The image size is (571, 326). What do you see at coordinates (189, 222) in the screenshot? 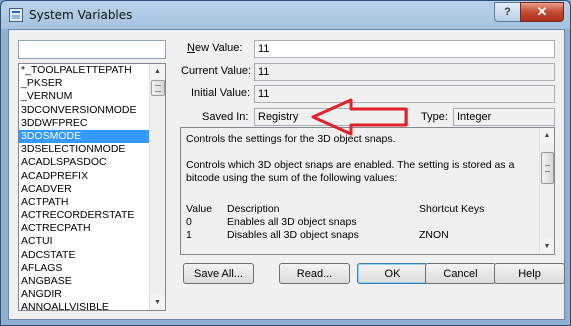
I see `table-cell-value: 0` at bounding box center [189, 222].